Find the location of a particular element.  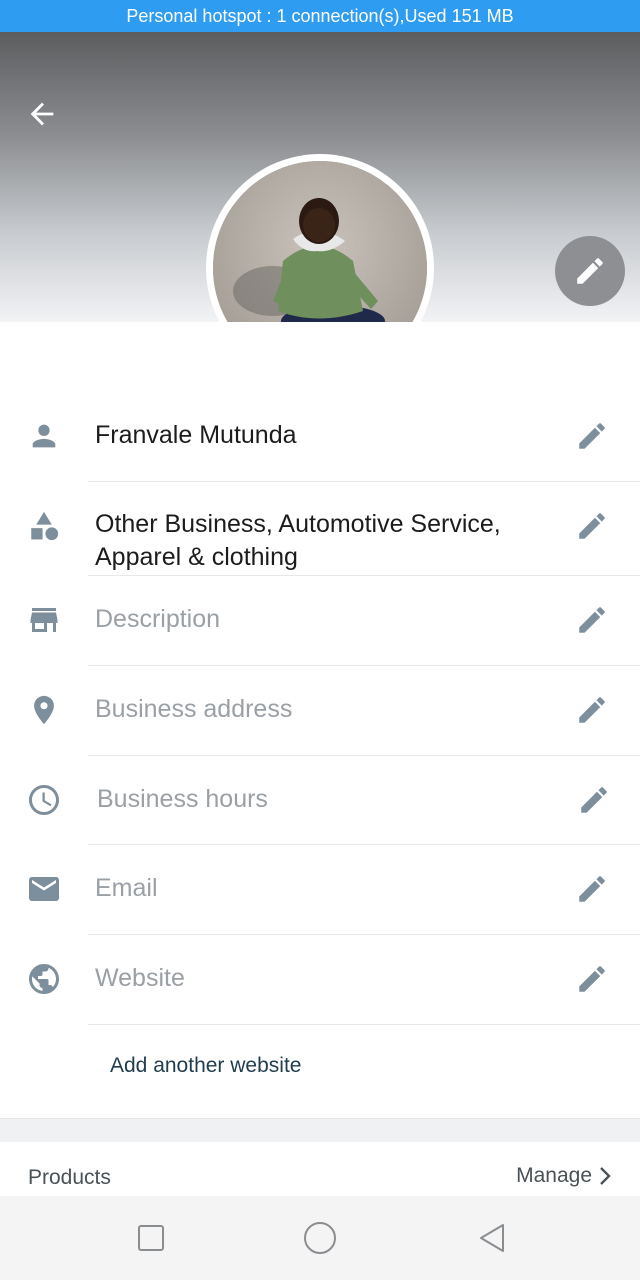

recent-apps-button is located at coordinates (151, 1238).